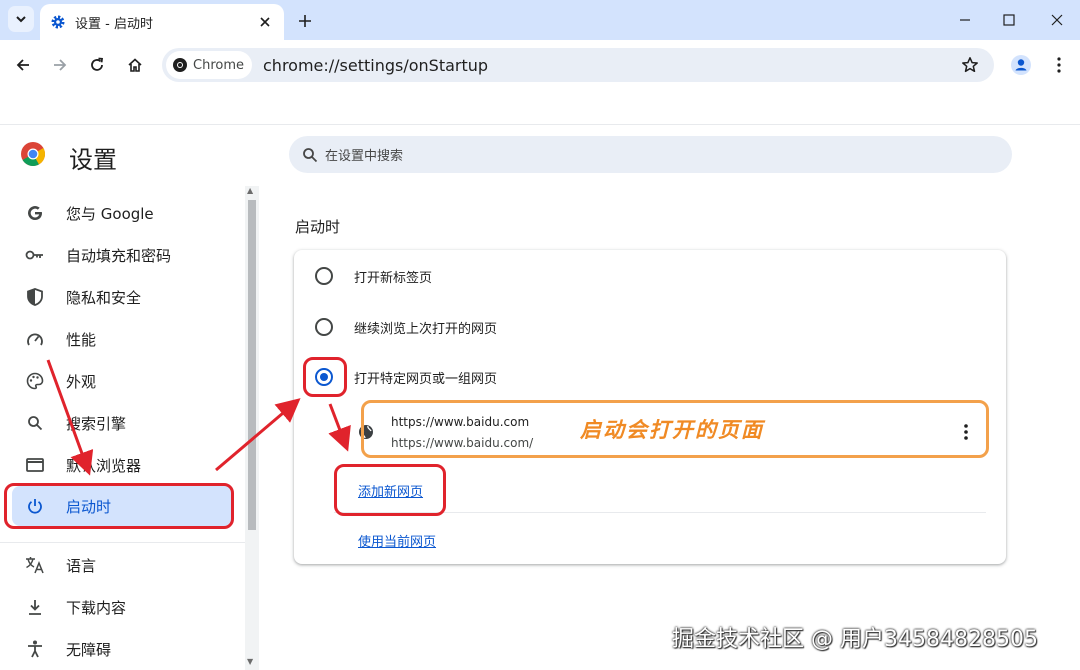  I want to click on sidebar-item-label: 自动填充和密码, so click(119, 255).